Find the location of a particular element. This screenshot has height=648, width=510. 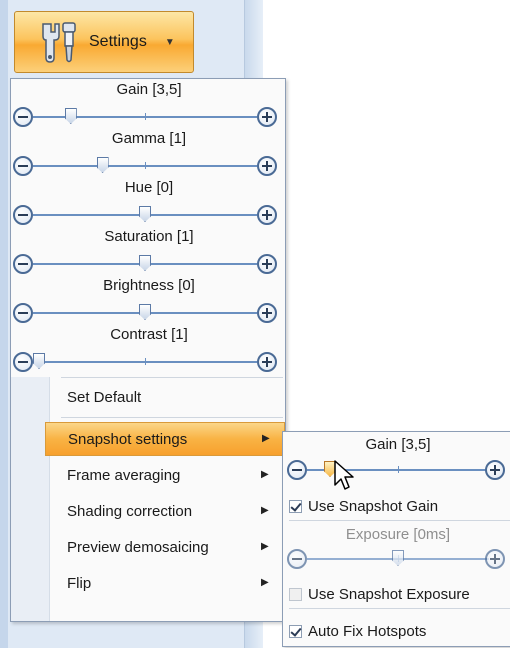

menu-item: Frame averaging ▶ is located at coordinates (149, 476).